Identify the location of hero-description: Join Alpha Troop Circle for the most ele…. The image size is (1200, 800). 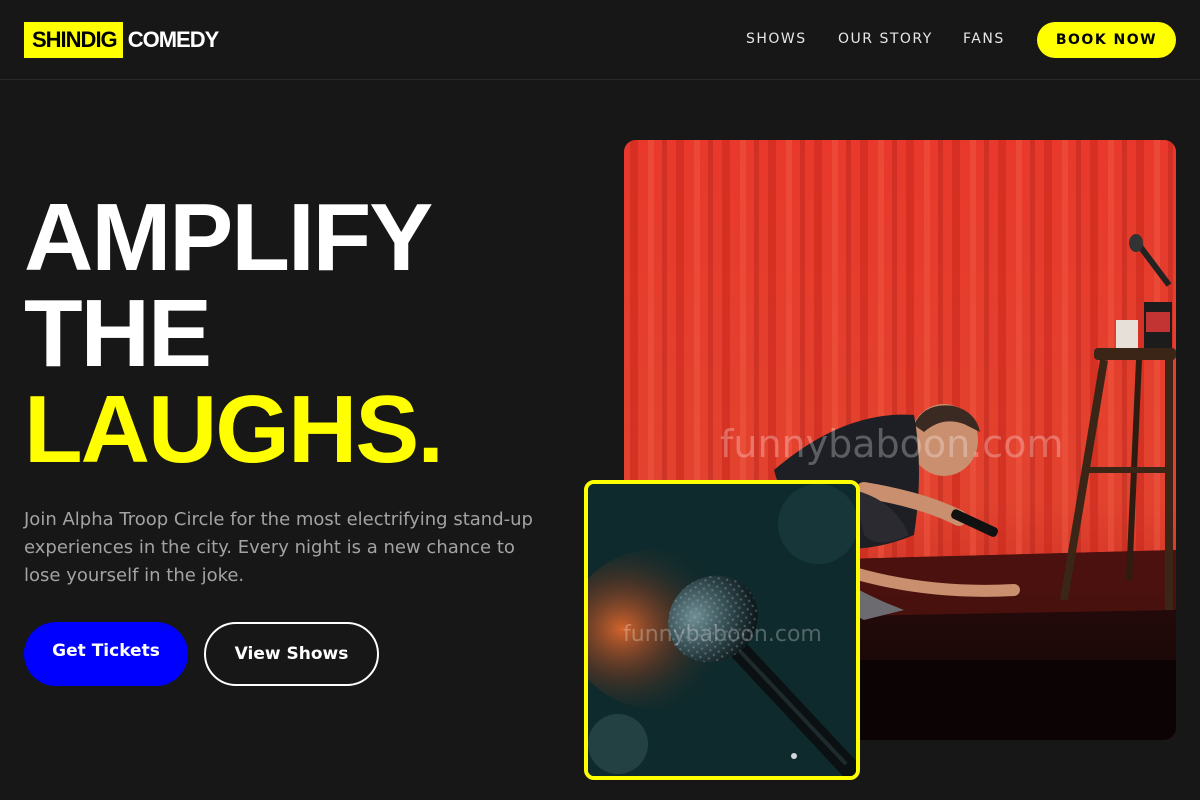
(278, 547).